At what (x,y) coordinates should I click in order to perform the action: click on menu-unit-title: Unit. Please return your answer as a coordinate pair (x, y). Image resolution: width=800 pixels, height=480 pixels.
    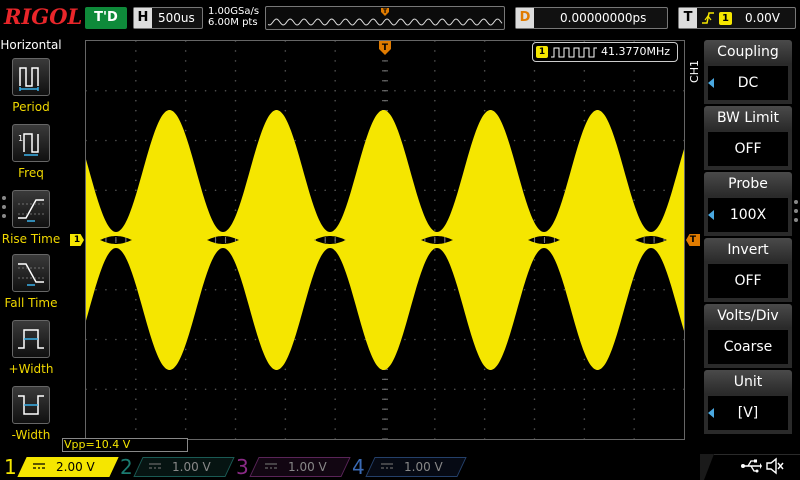
    Looking at the image, I should click on (748, 382).